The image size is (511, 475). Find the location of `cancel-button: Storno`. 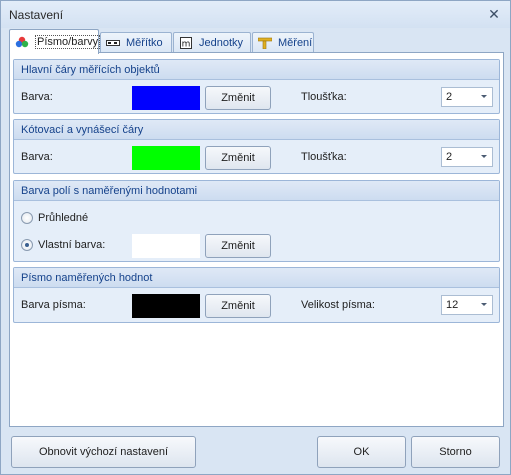

cancel-button: Storno is located at coordinates (455, 452).